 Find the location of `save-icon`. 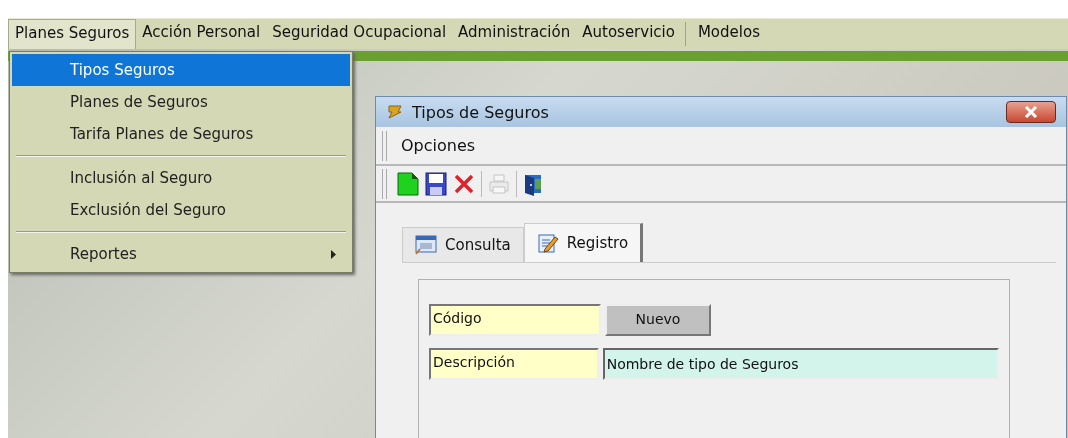

save-icon is located at coordinates (436, 183).